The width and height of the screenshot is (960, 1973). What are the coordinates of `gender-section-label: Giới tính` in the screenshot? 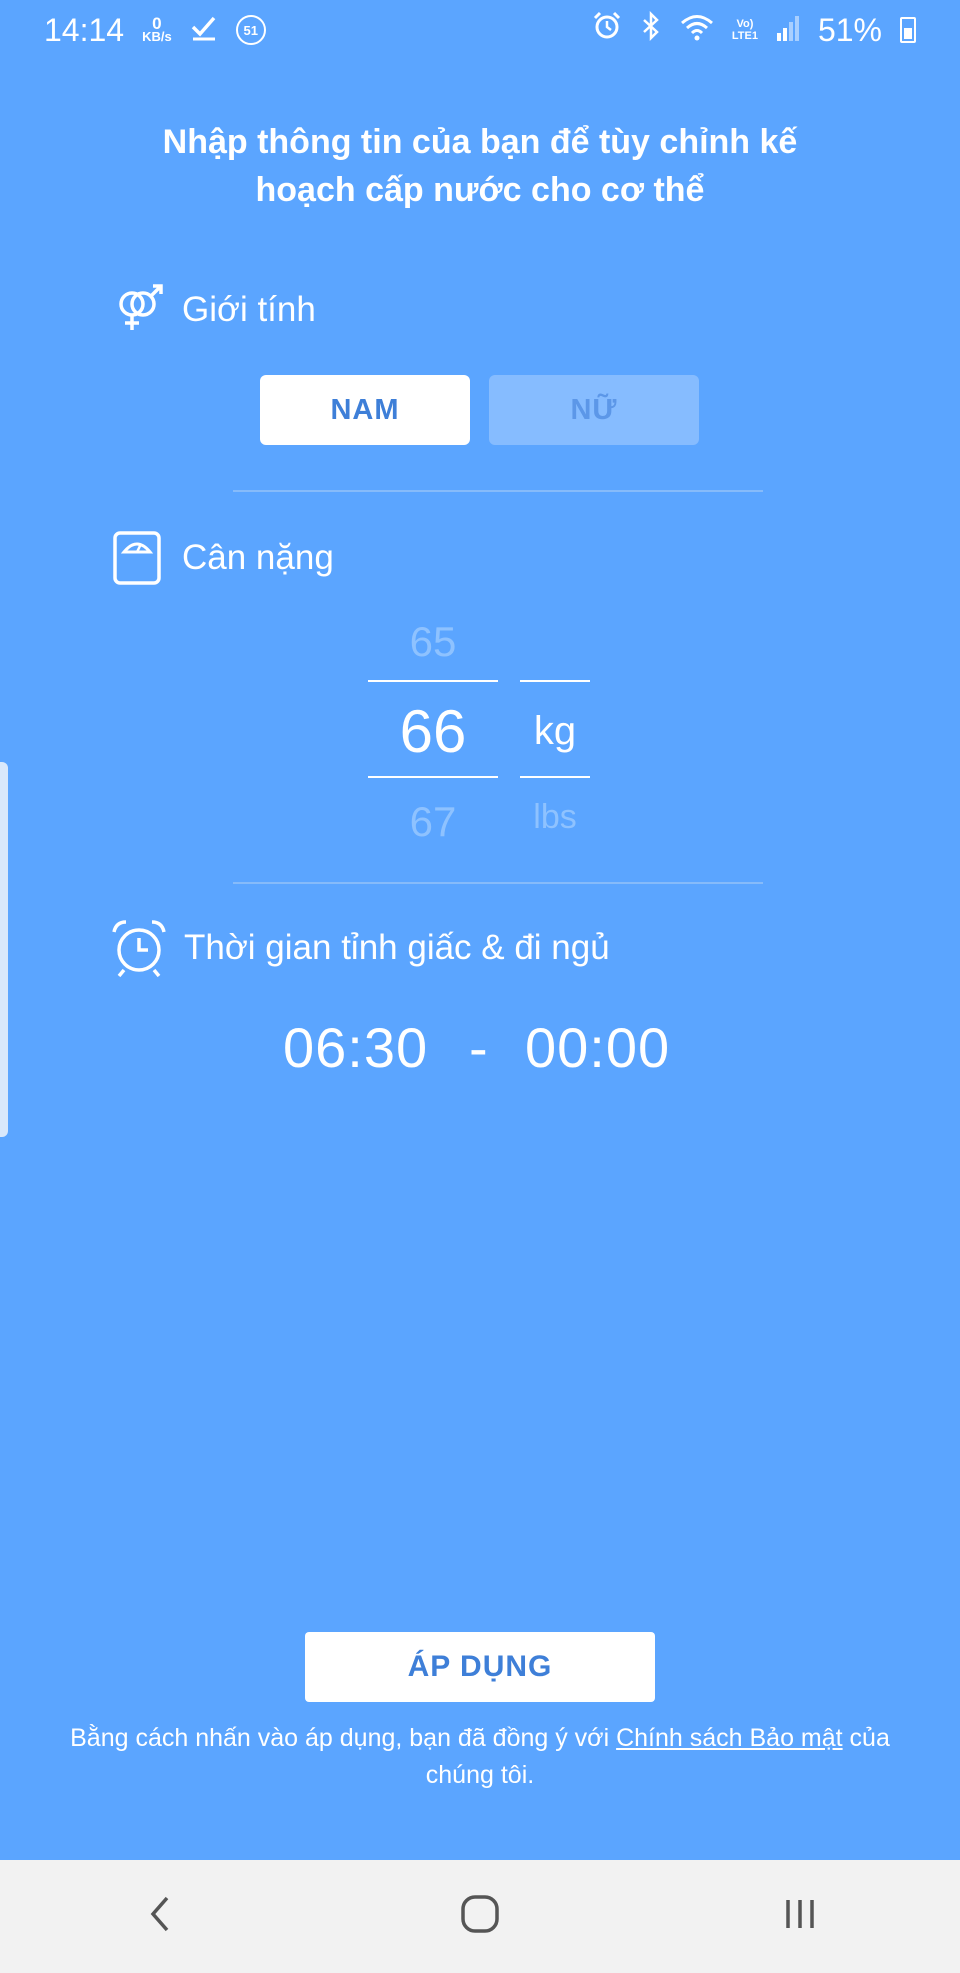 It's located at (213, 310).